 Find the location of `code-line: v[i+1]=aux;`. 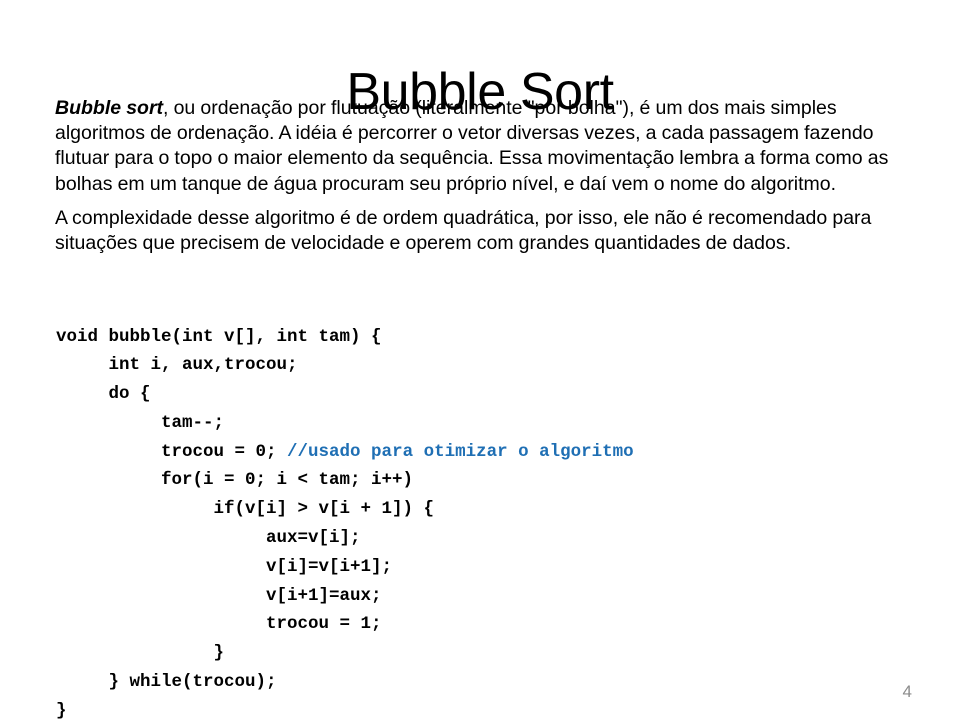

code-line: v[i+1]=aux; is located at coordinates (496, 596).